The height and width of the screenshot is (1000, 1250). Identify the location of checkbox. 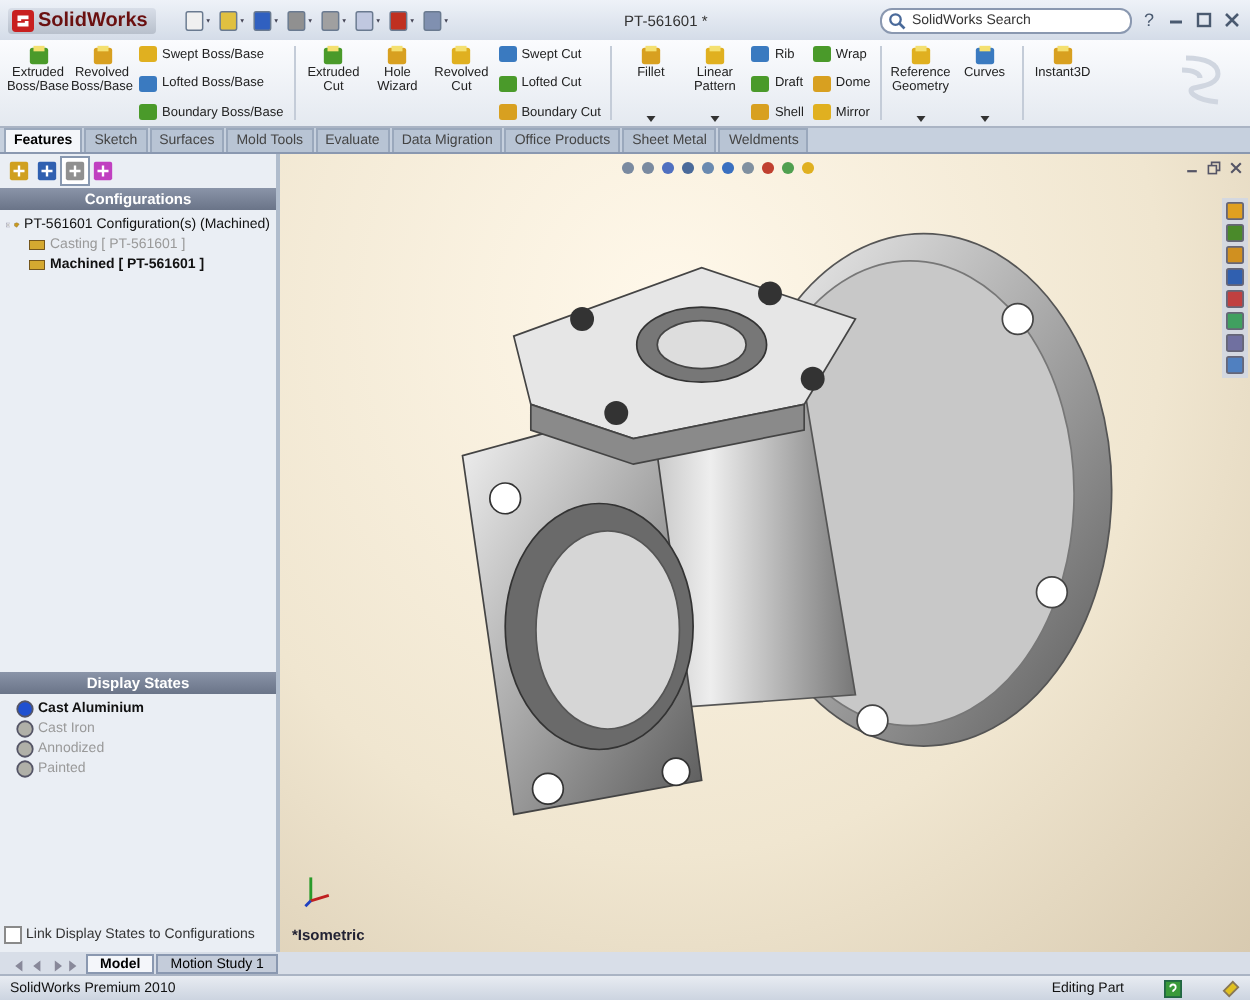
(13, 935).